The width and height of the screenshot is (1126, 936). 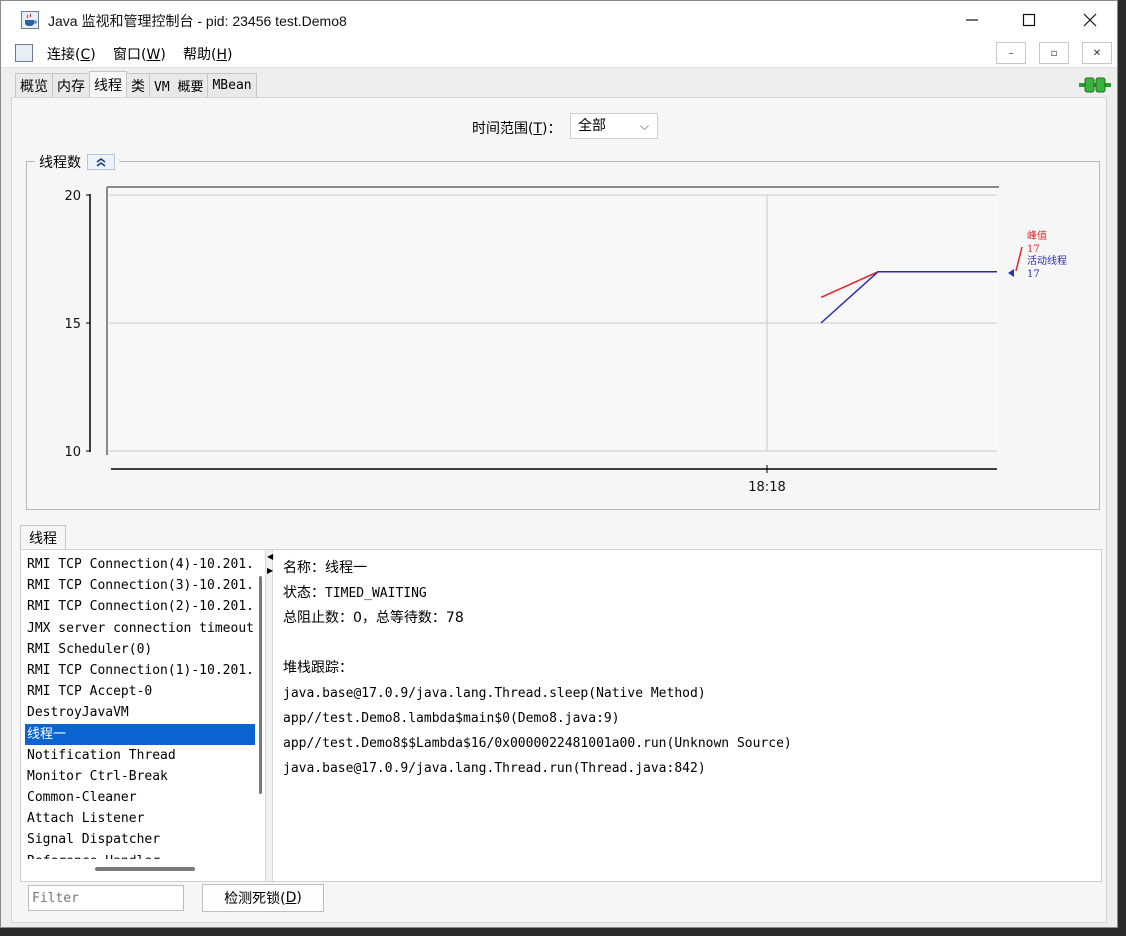 What do you see at coordinates (1095, 85) in the screenshot?
I see `connection-status-icon` at bounding box center [1095, 85].